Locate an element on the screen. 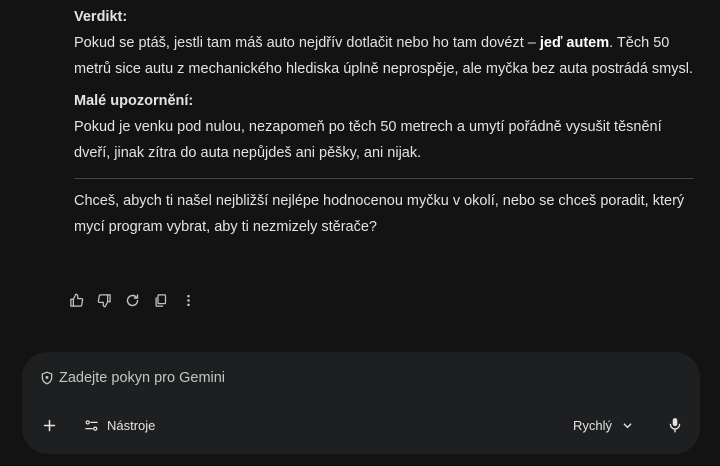  warning-heading: Malé upozornění: is located at coordinates (134, 101).